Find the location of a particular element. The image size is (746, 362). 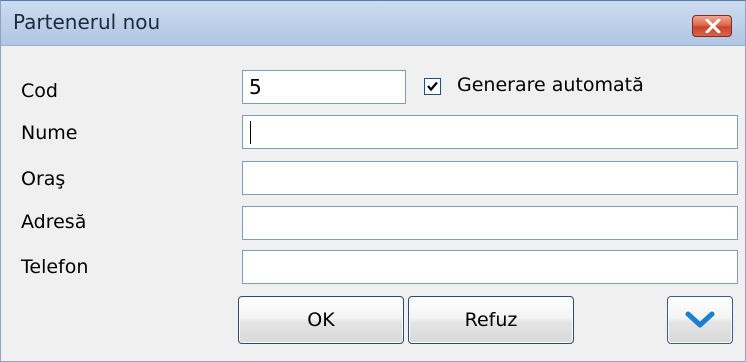

telefon-label: Telefon is located at coordinates (55, 267).